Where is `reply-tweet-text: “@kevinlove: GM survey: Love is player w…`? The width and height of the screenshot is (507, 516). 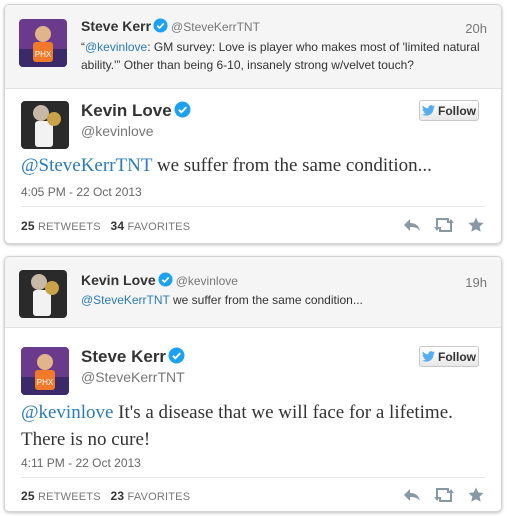 reply-tweet-text: “@kevinlove: GM survey: Love is player w… is located at coordinates (285, 56).